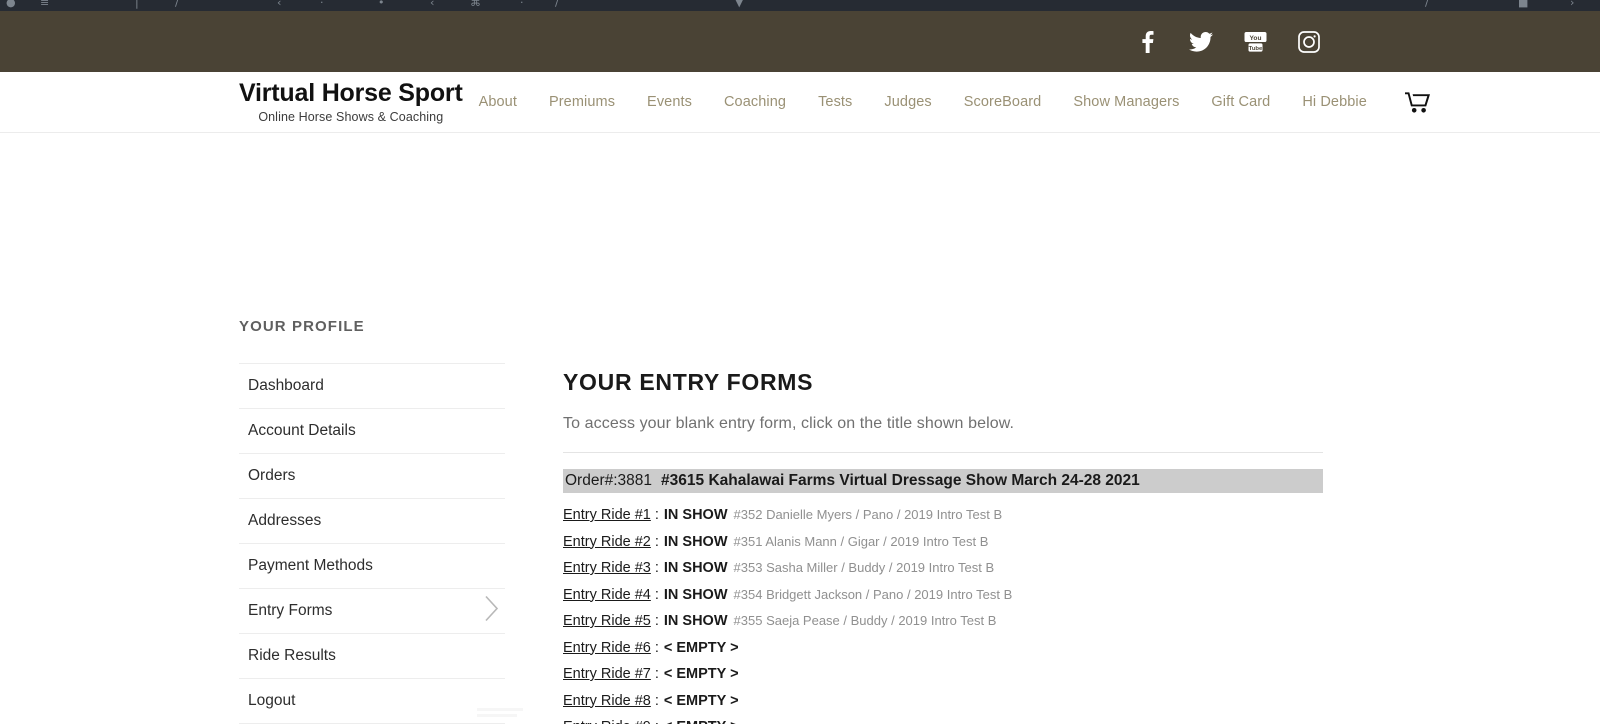  What do you see at coordinates (1147, 42) in the screenshot?
I see `facebook-icon` at bounding box center [1147, 42].